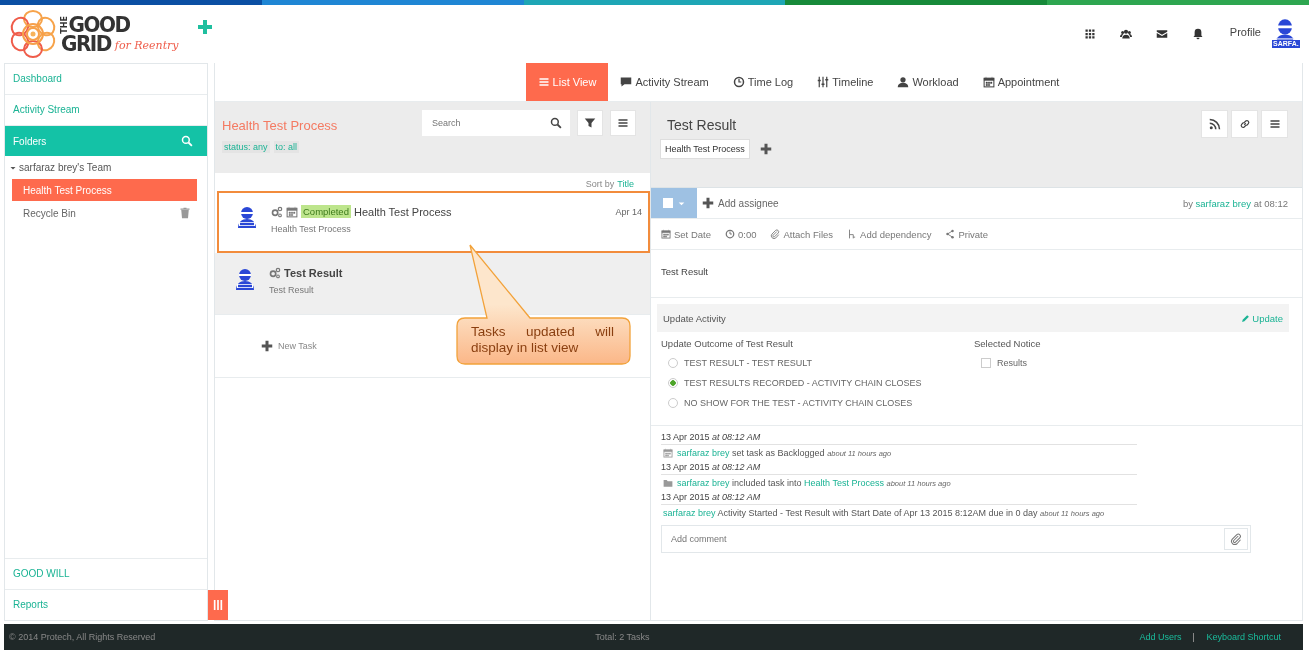 This screenshot has height=656, width=1309. Describe the element at coordinates (844, 483) in the screenshot. I see `log-link: Health Test Process` at that location.